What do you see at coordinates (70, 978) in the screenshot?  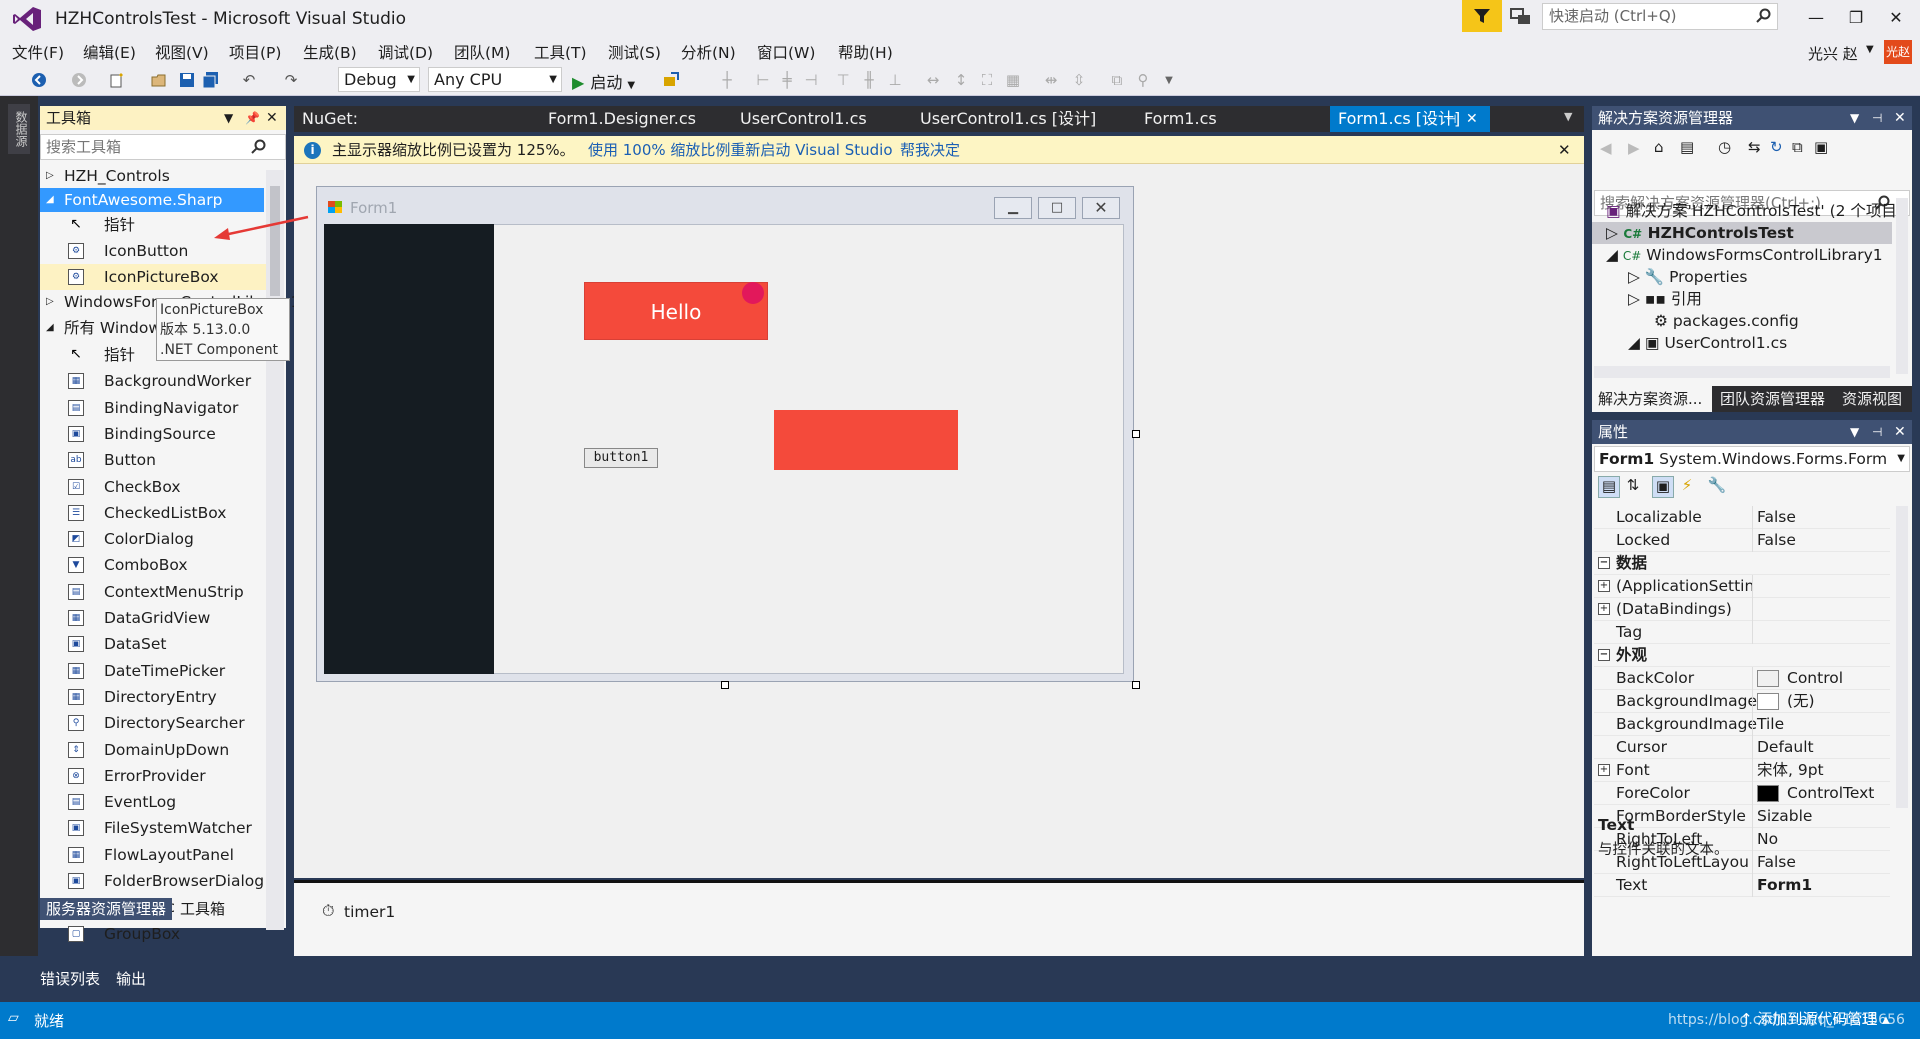 I see `tab-error-list: 错误列表` at bounding box center [70, 978].